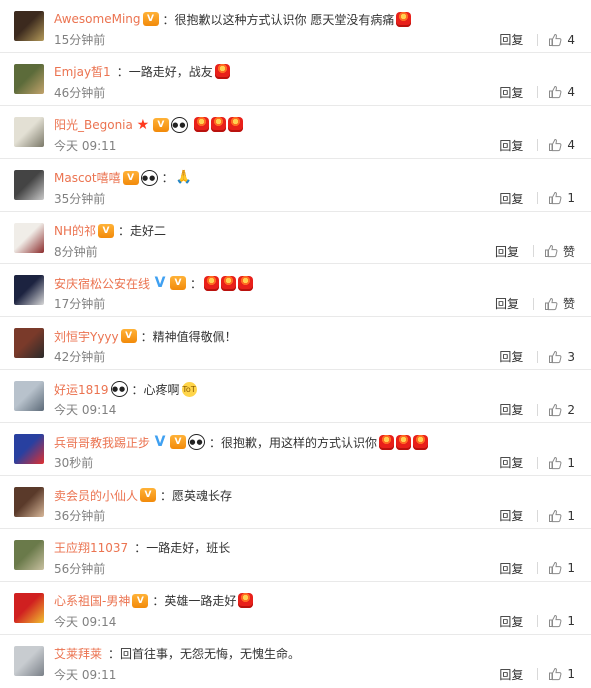 The width and height of the screenshot is (591, 688). I want to click on comment-line: 刘恒宇Yyyy V ：精神值得敬佩！, so click(315, 336).